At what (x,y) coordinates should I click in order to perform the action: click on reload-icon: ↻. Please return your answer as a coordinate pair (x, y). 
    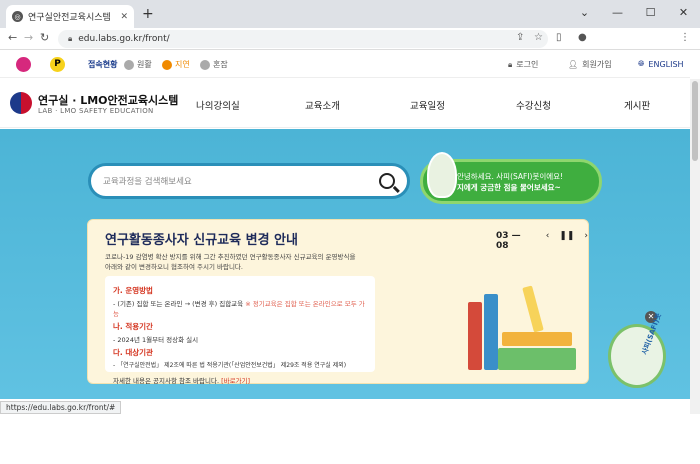
    Looking at the image, I should click on (44, 37).